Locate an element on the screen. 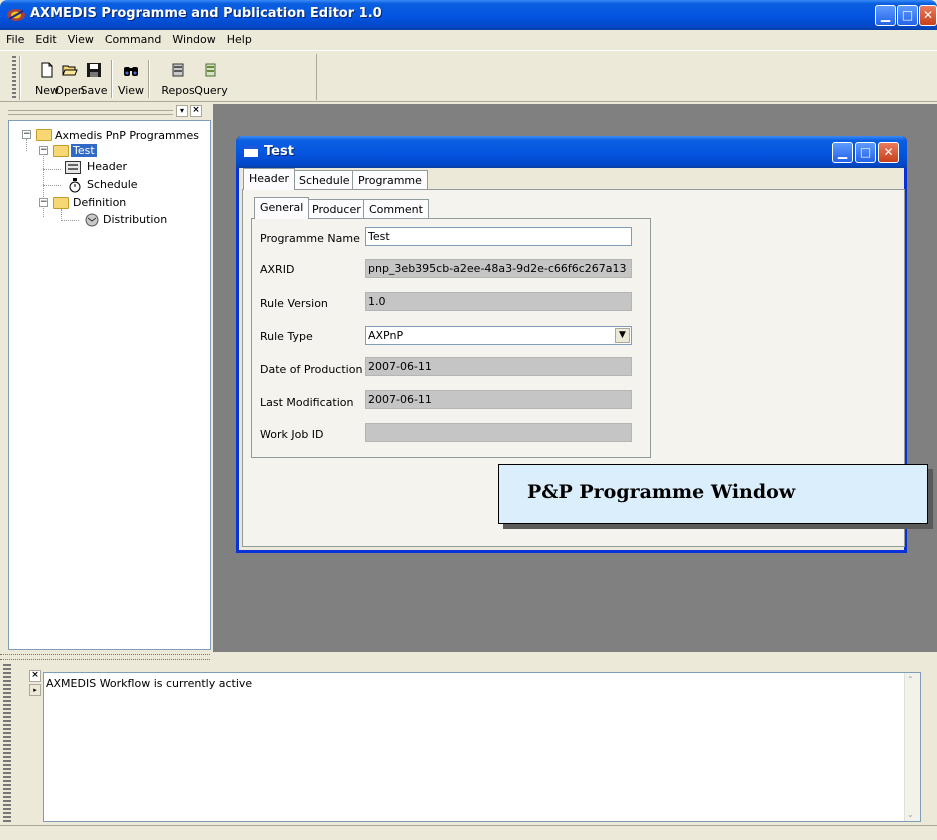  output-pane-close-button: × is located at coordinates (35, 676).